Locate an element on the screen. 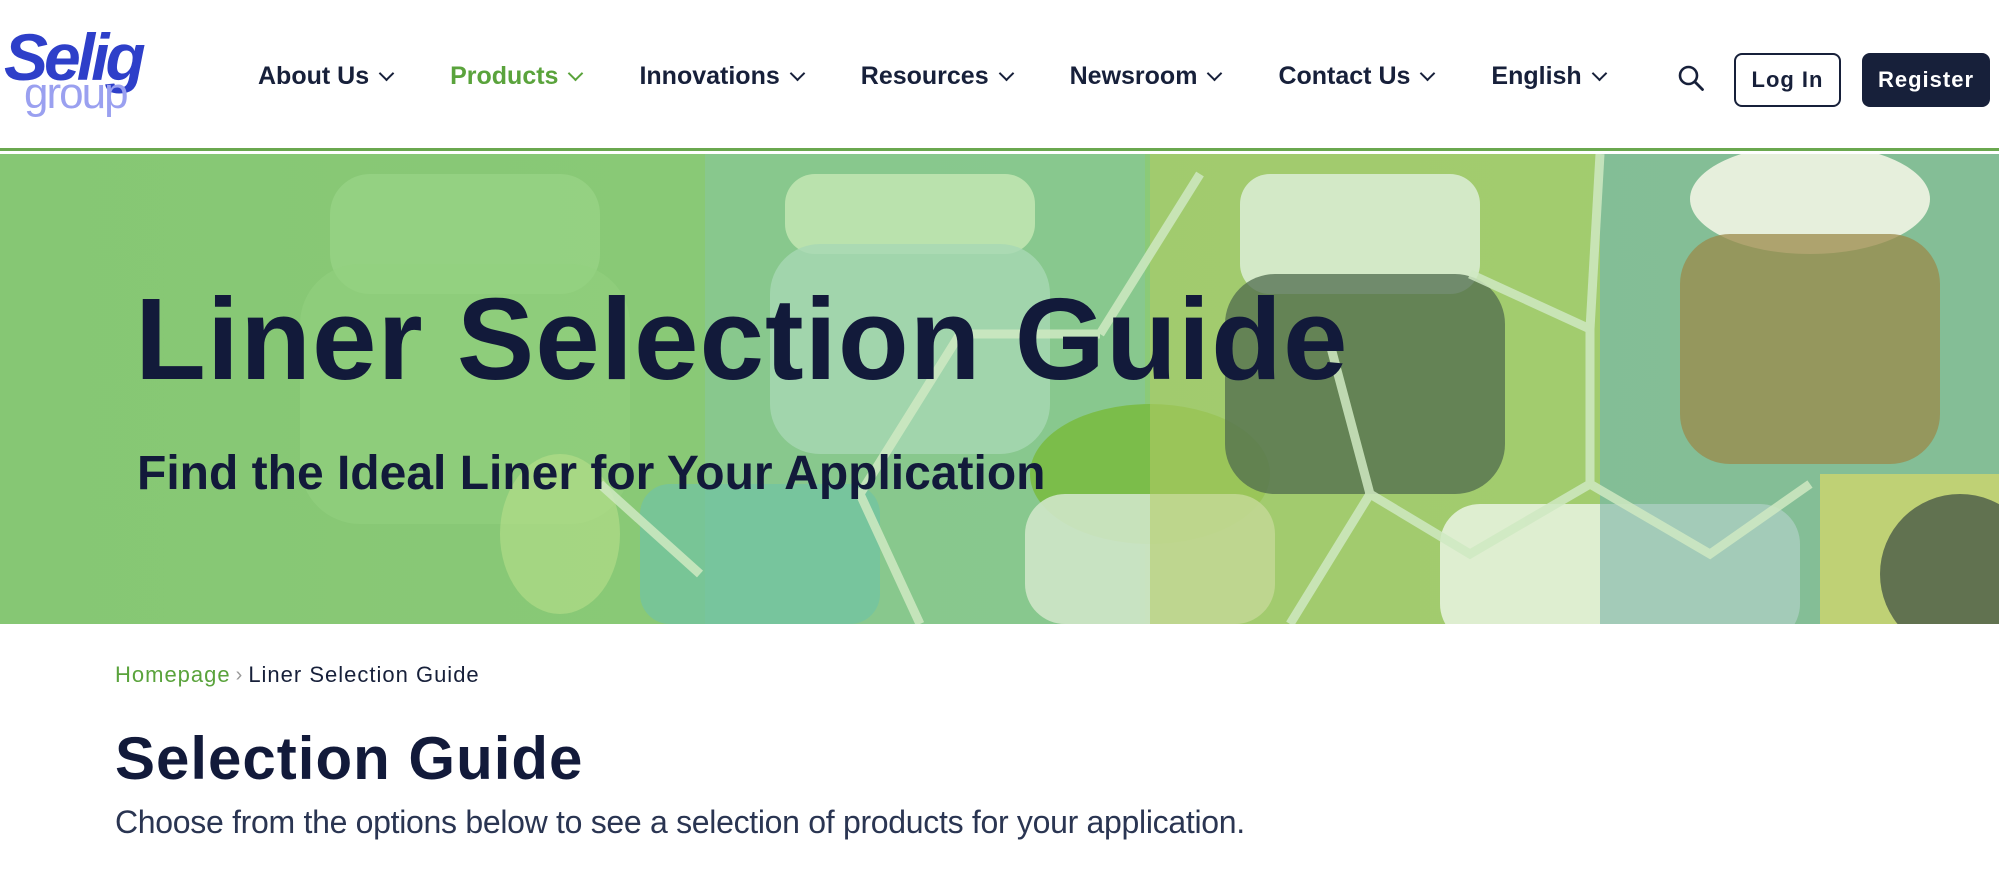 The height and width of the screenshot is (892, 1999). hero-title: Liner Selection Guide is located at coordinates (742, 339).